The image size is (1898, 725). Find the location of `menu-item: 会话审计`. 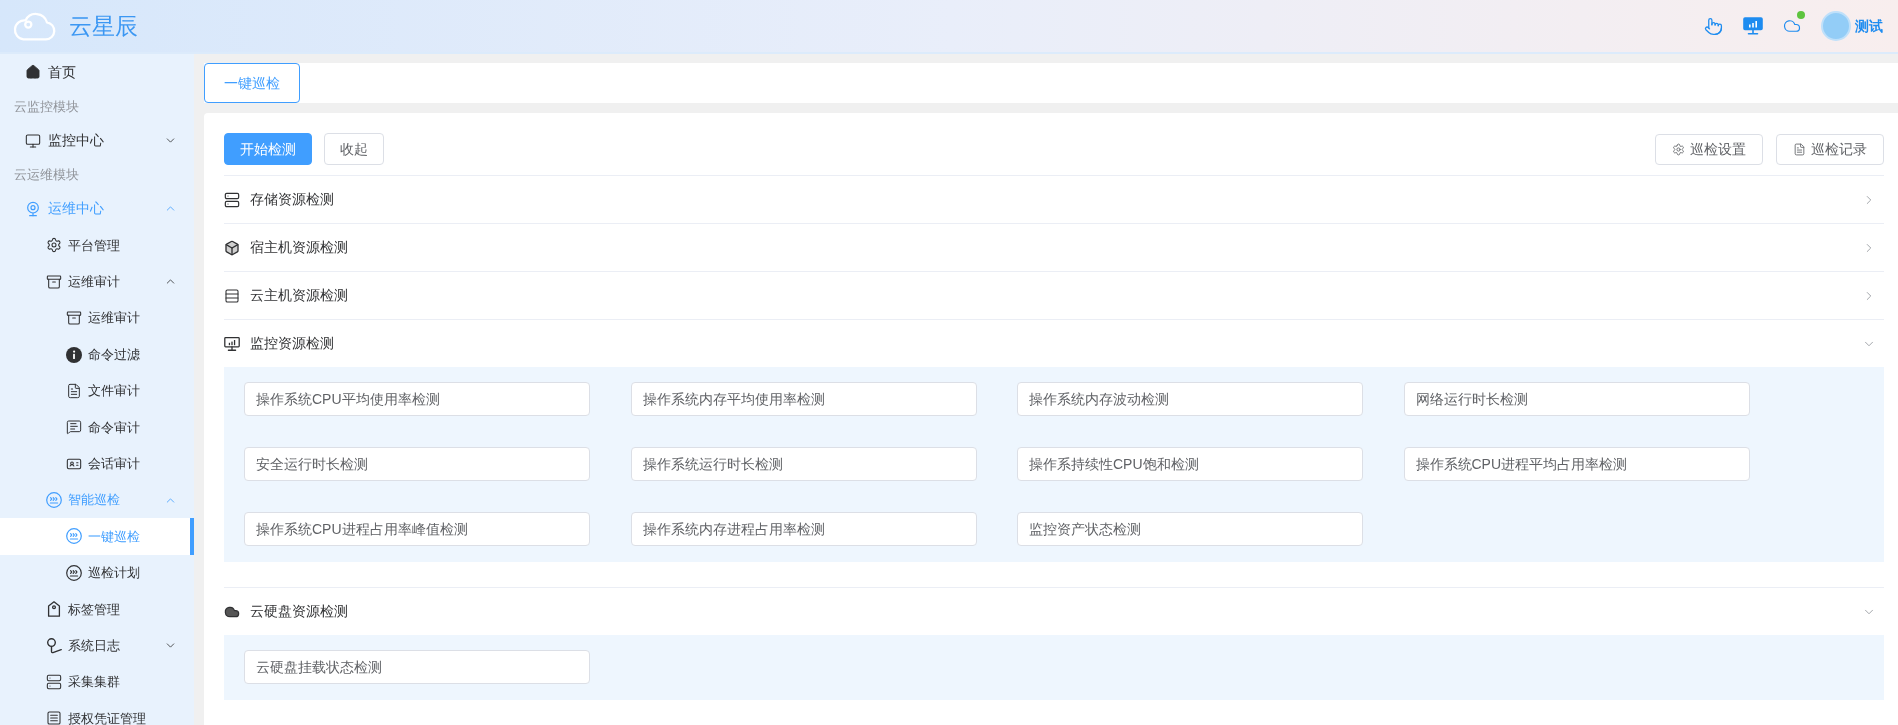

menu-item: 会话审计 is located at coordinates (97, 463).